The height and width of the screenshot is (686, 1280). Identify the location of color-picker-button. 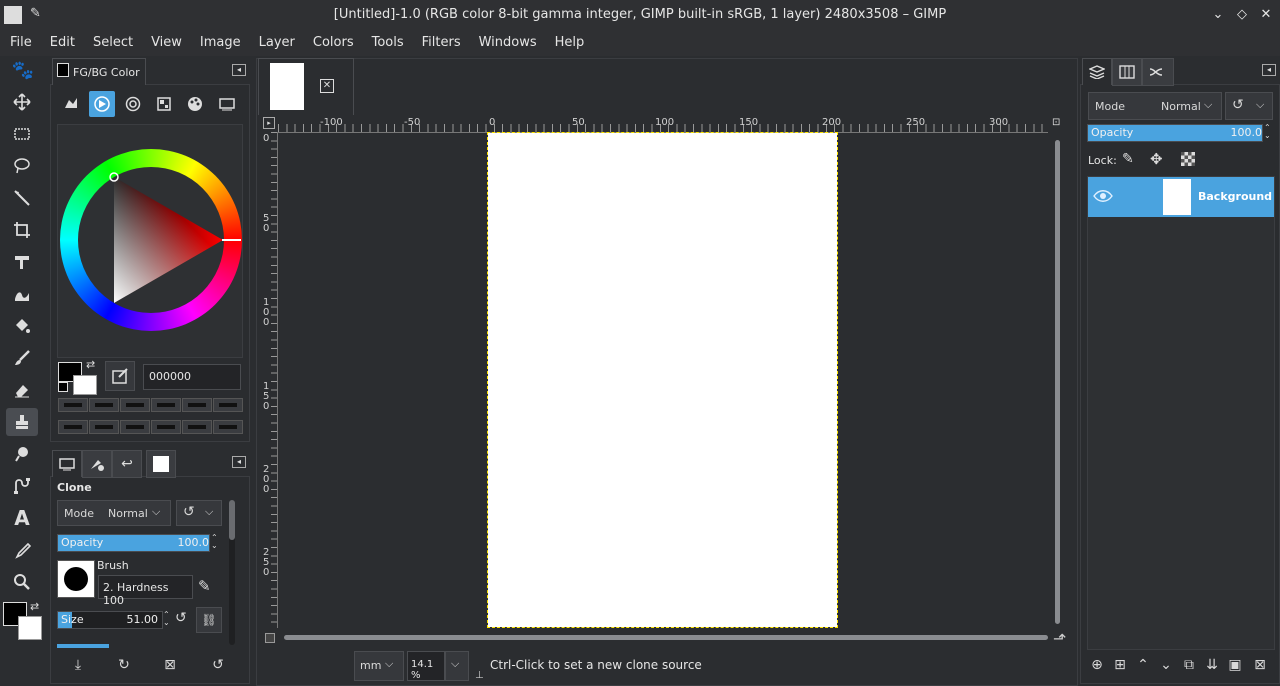
(120, 376).